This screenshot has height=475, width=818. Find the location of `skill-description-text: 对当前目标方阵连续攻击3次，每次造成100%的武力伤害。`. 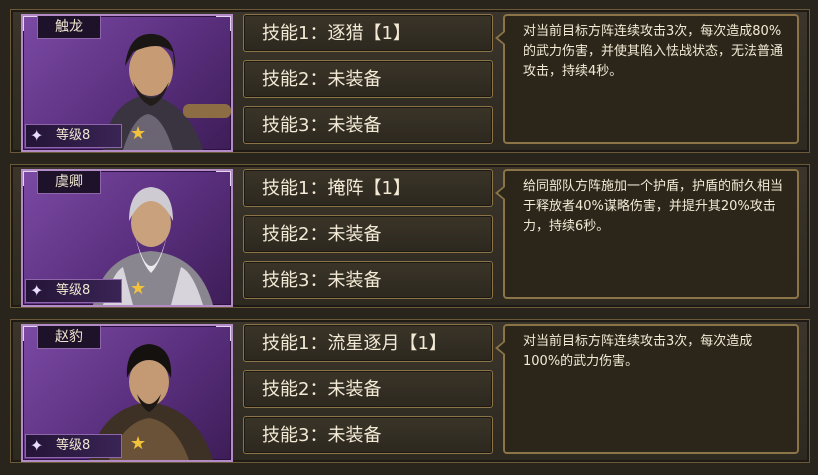

skill-description-text: 对当前目标方阵连续攻击3次，每次造成100%的武力伤害。 is located at coordinates (638, 351).